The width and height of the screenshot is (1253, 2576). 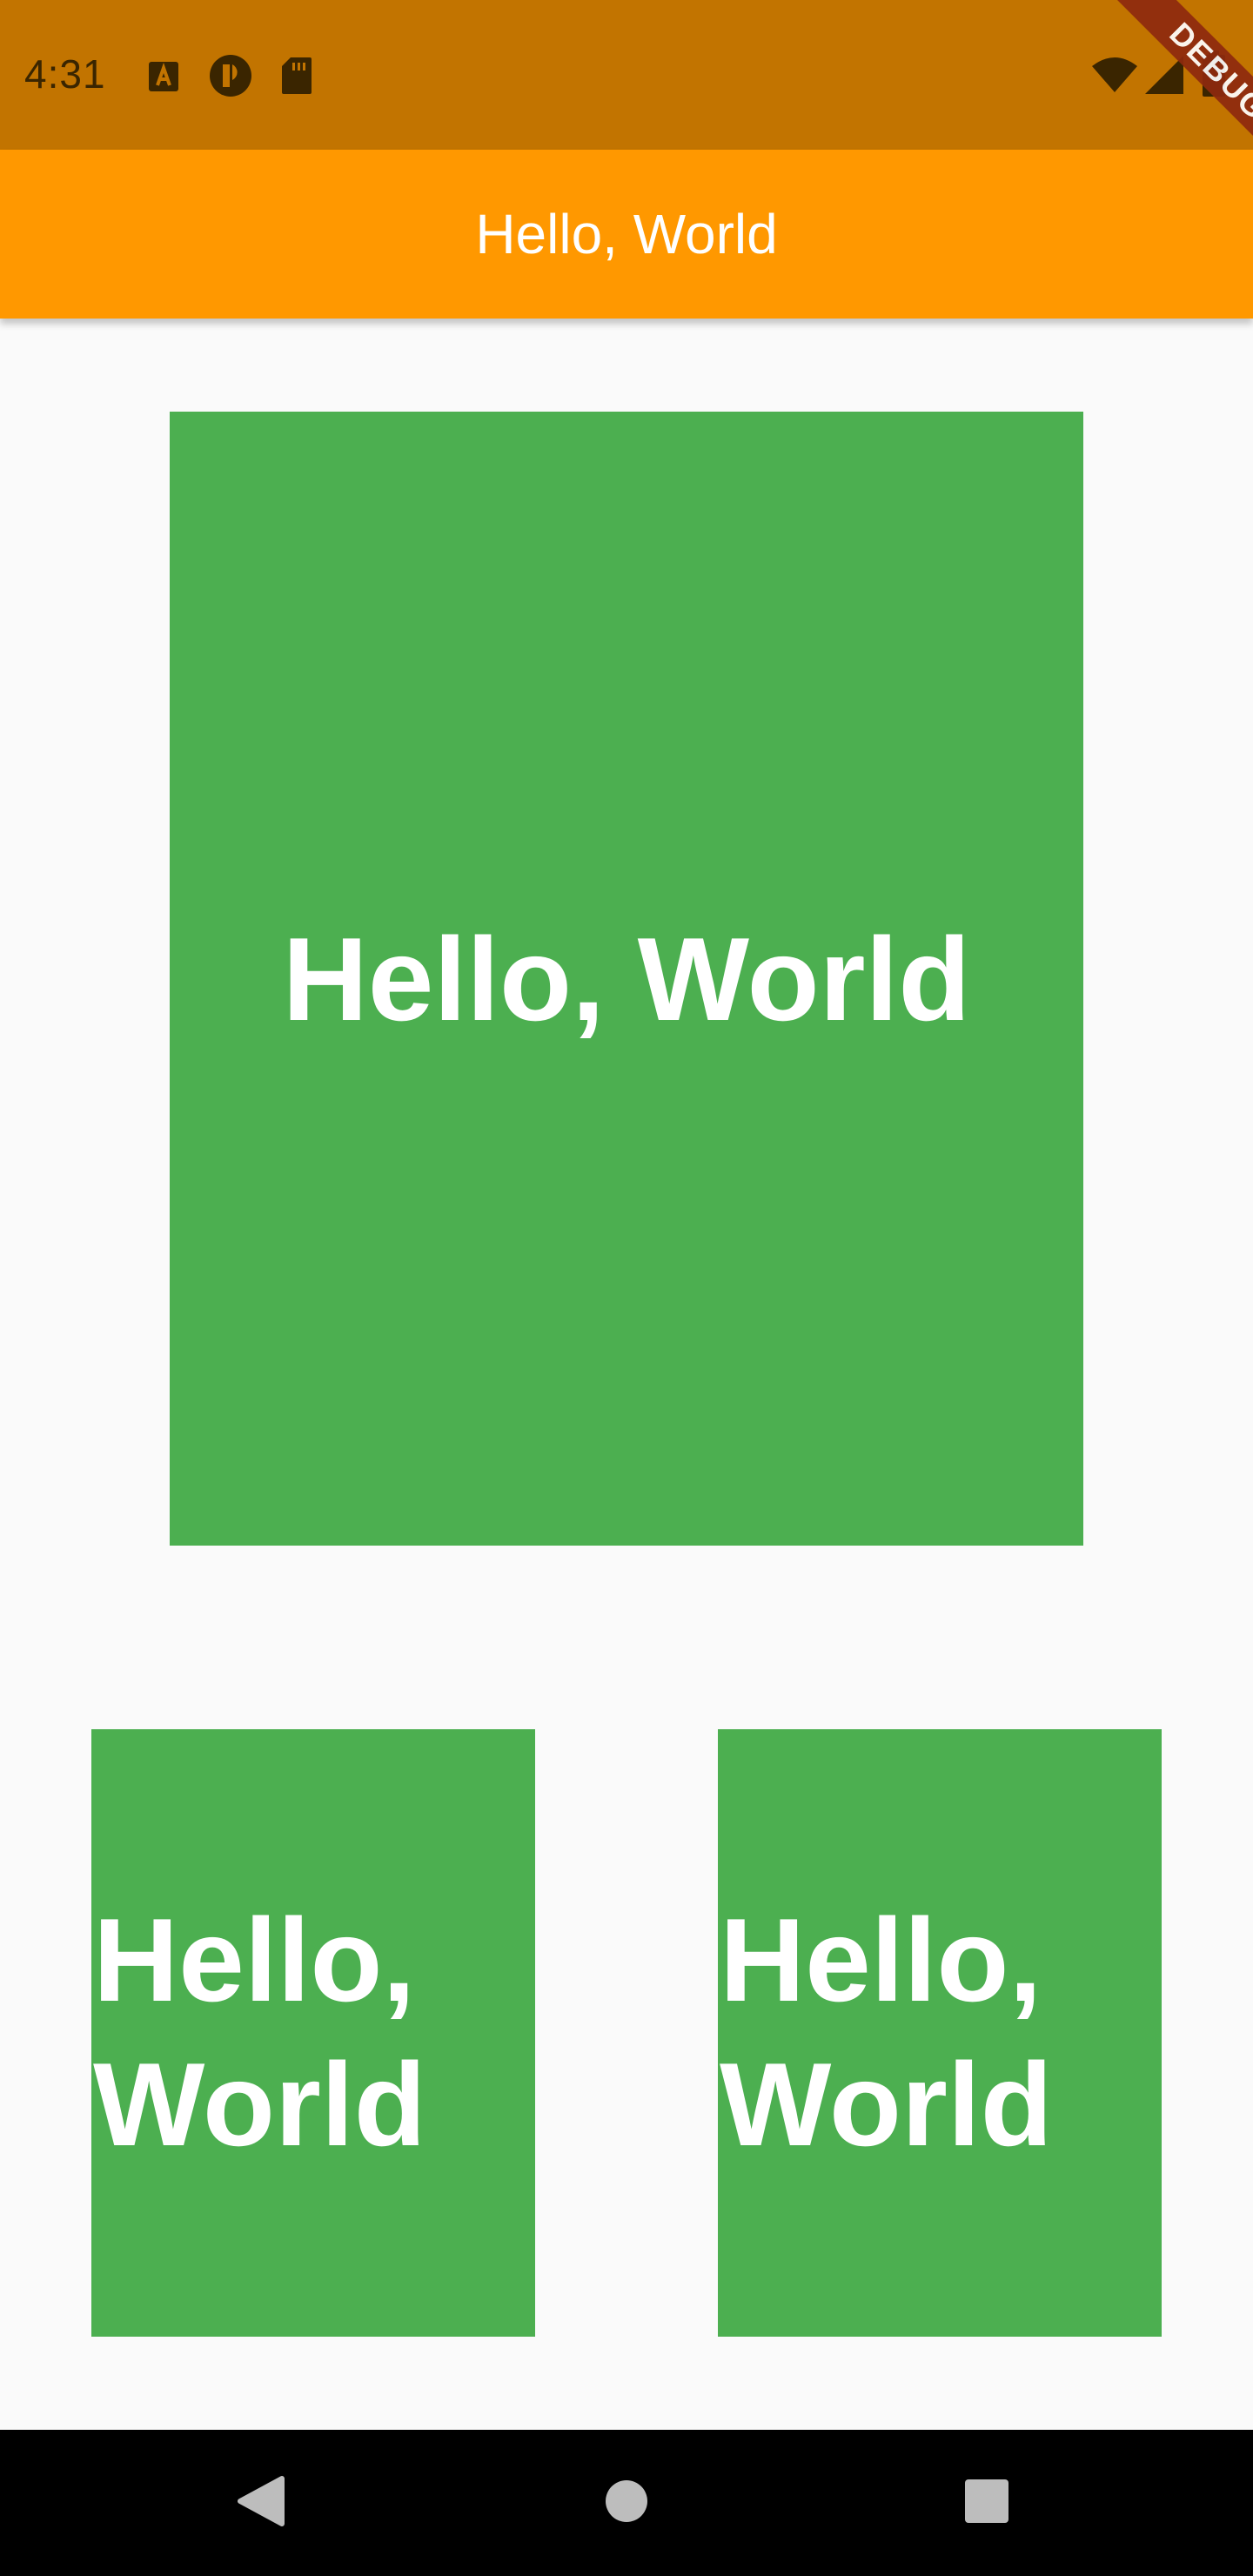 I want to click on sd-card-icon, so click(x=296, y=78).